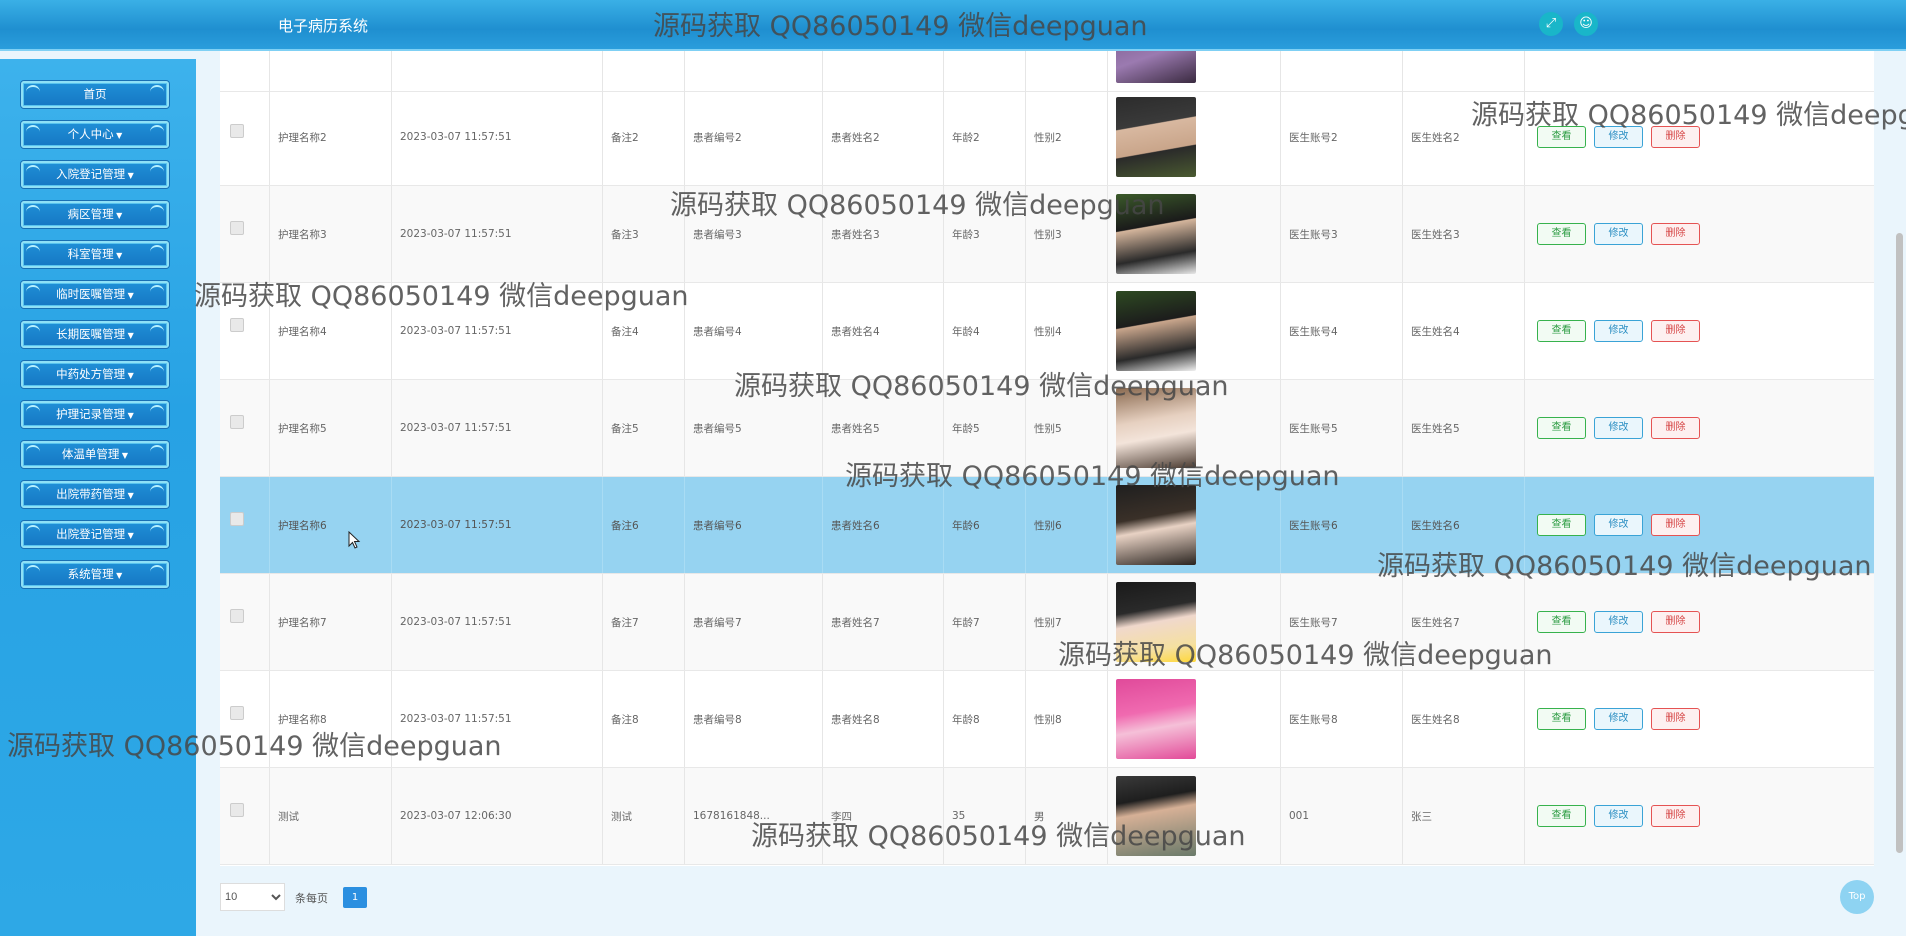 This screenshot has width=1906, height=936. Describe the element at coordinates (644, 719) in the screenshot. I see `cell-note: 备注8` at that location.